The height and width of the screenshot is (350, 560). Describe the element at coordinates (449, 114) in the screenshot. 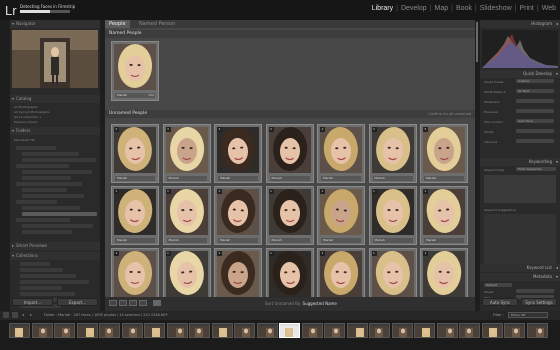

I see `confirm-all-label: Confirm for all unnamed` at that location.